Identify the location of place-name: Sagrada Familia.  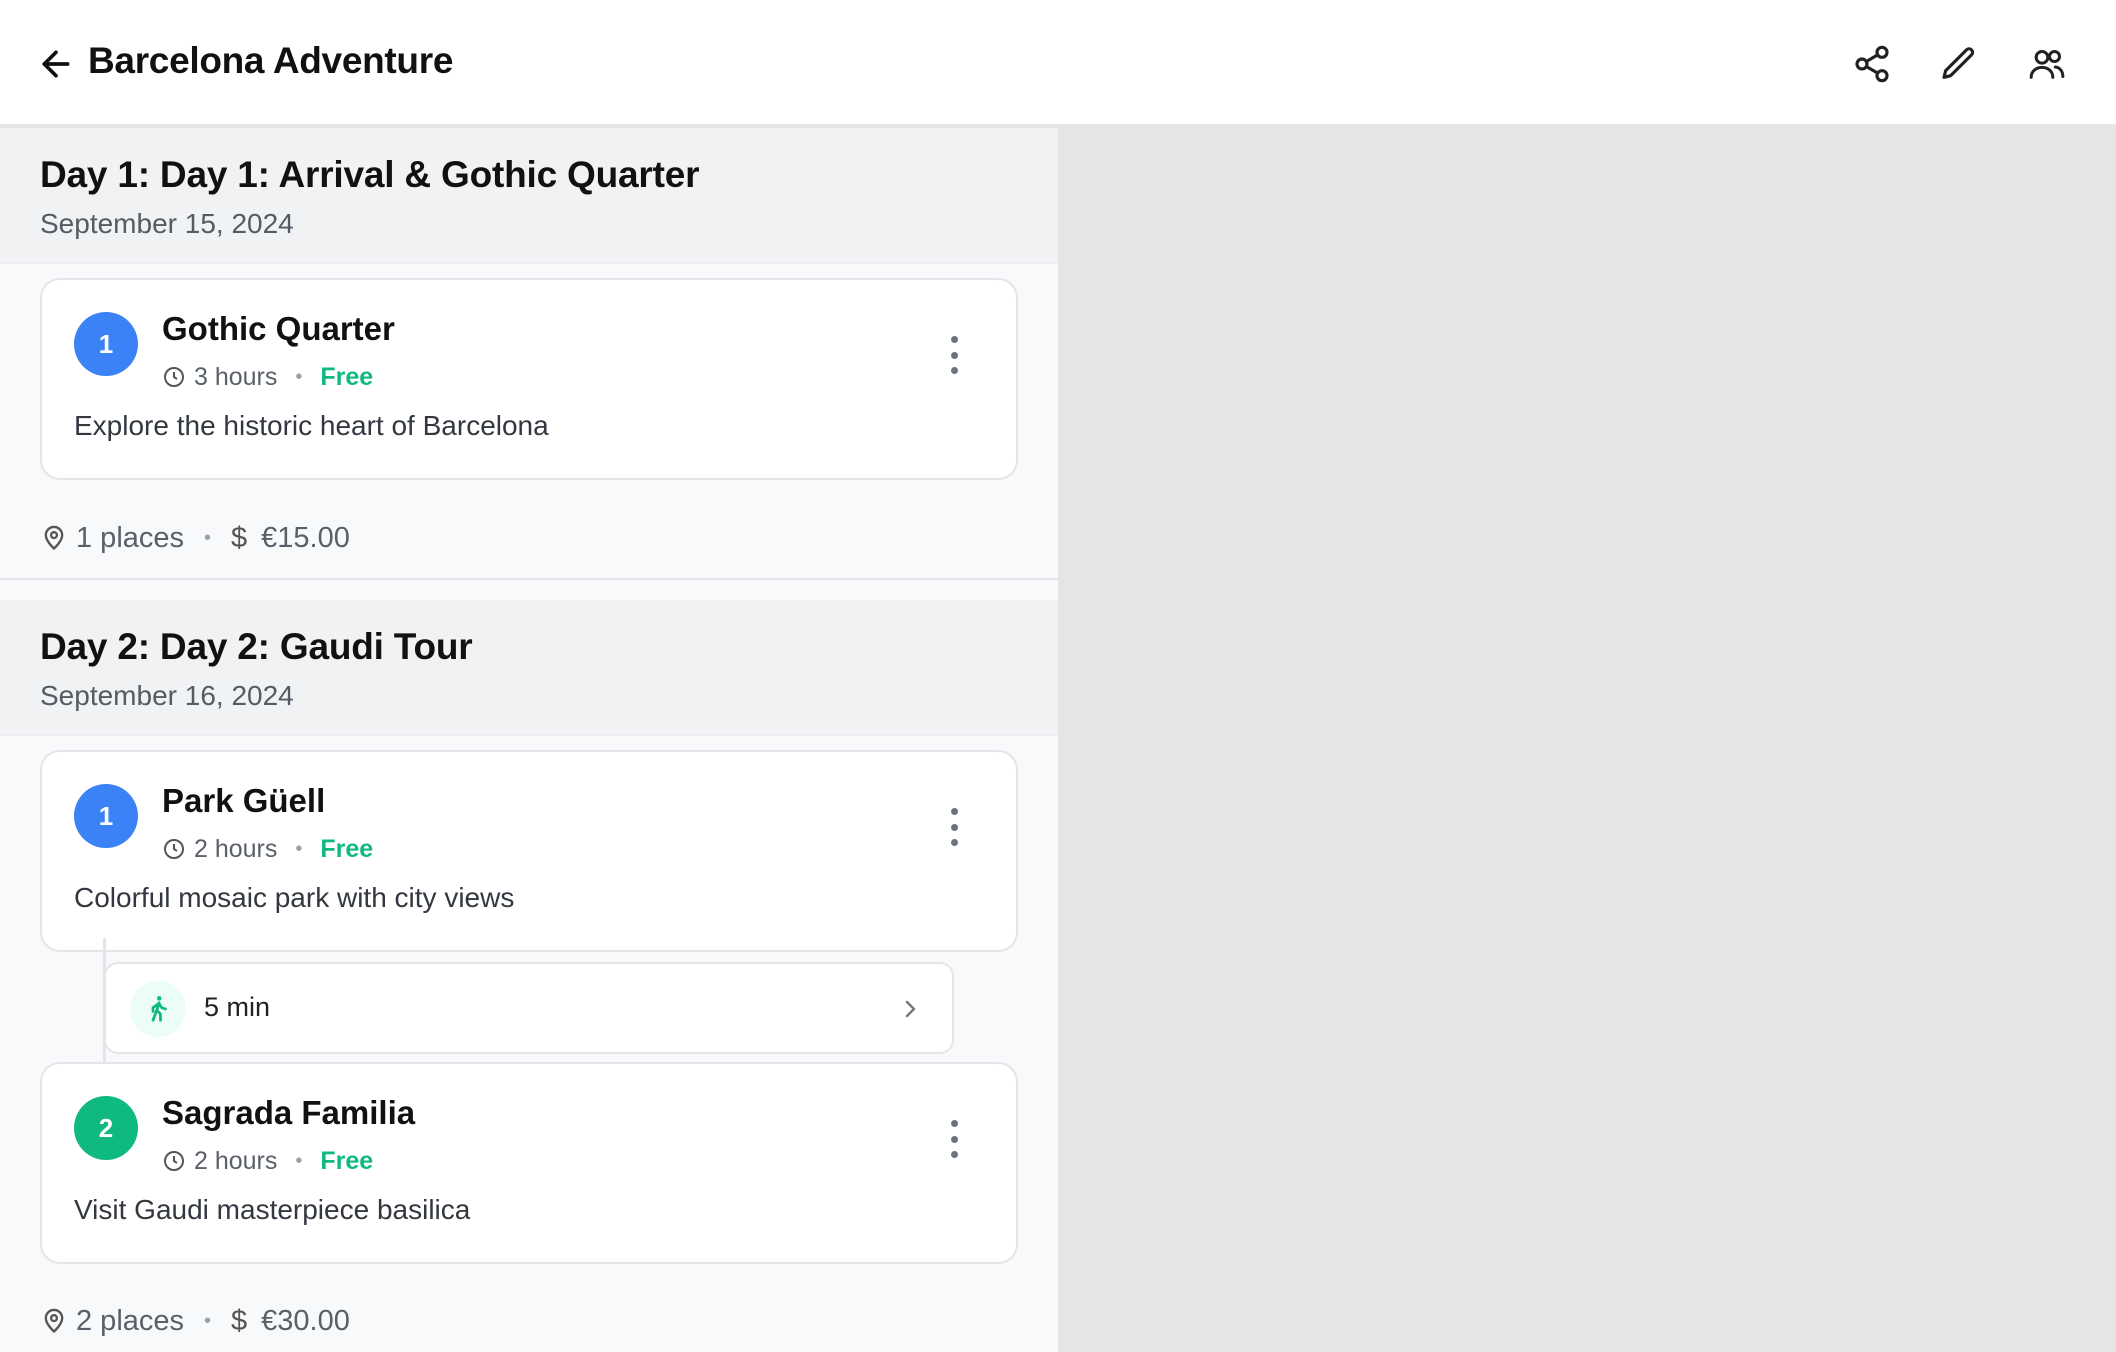
(289, 1112).